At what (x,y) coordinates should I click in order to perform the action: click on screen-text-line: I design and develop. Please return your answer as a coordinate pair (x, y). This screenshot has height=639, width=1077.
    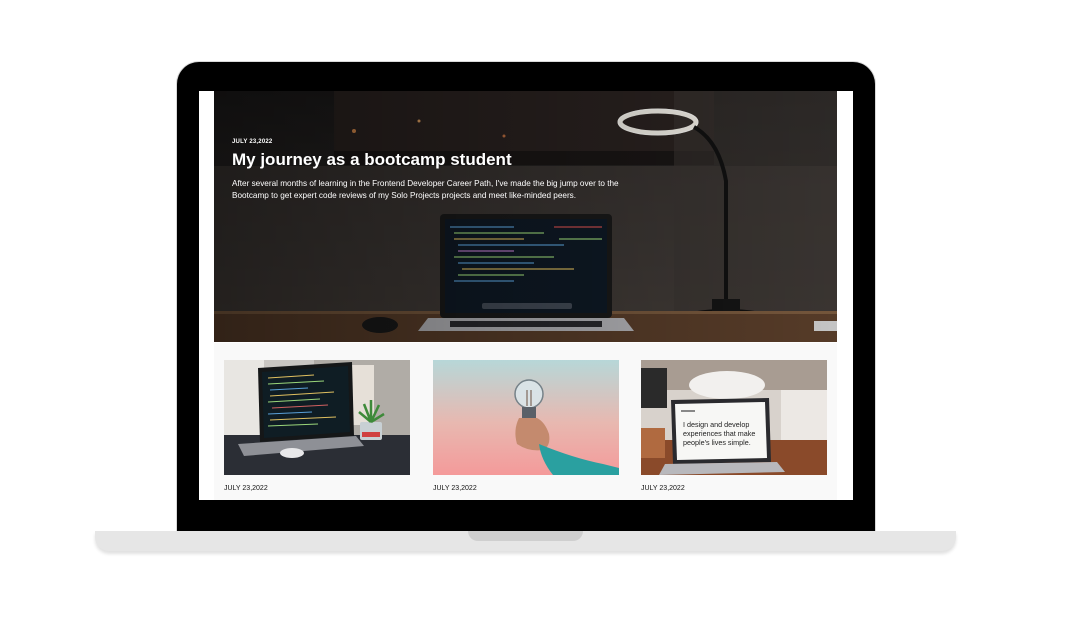
    Looking at the image, I should click on (716, 424).